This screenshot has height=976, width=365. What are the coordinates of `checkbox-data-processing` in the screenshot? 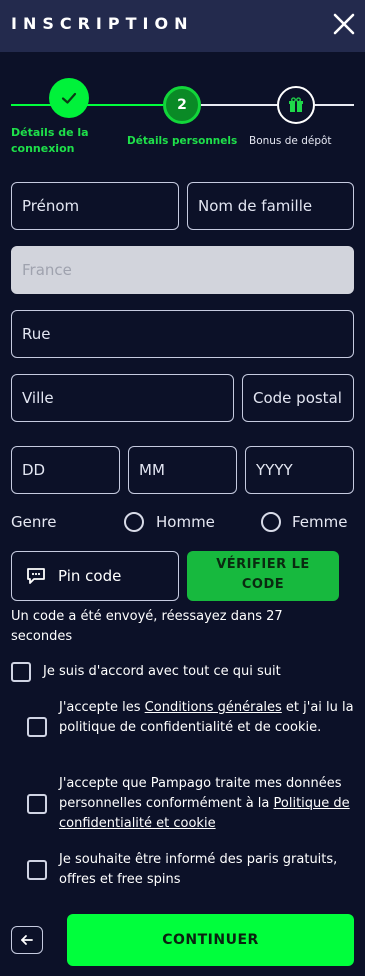 It's located at (37, 804).